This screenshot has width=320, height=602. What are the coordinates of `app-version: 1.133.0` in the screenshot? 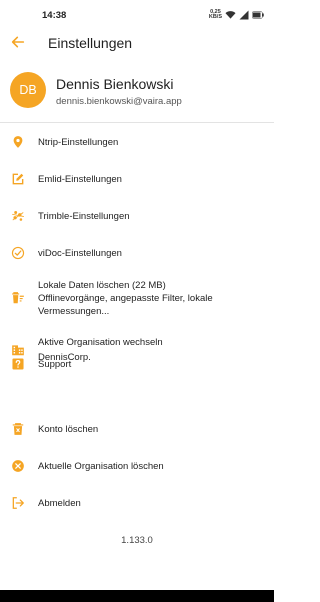 It's located at (137, 540).